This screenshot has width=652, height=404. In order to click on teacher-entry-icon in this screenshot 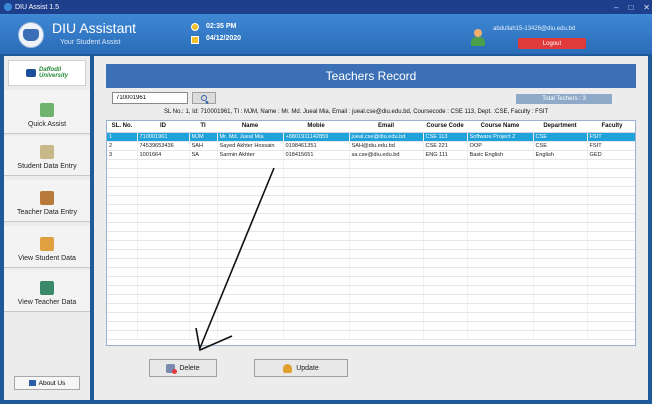, I will do `click(47, 198)`.